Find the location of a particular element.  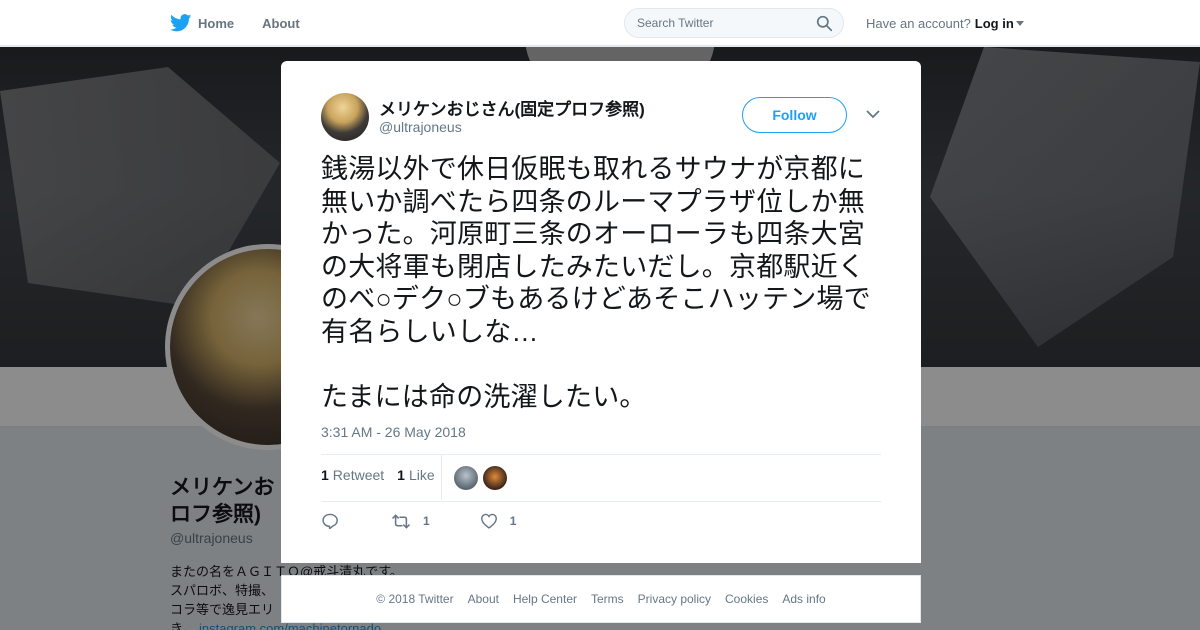

search-icon is located at coordinates (824, 23).